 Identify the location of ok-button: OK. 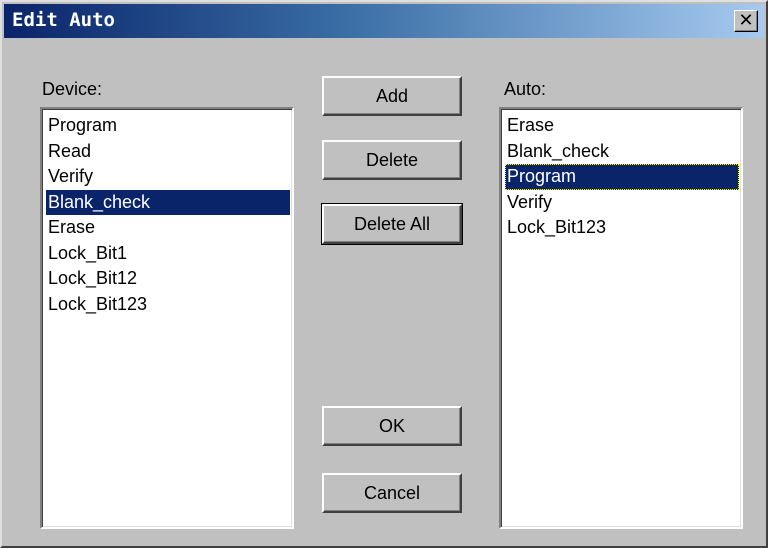
(392, 426).